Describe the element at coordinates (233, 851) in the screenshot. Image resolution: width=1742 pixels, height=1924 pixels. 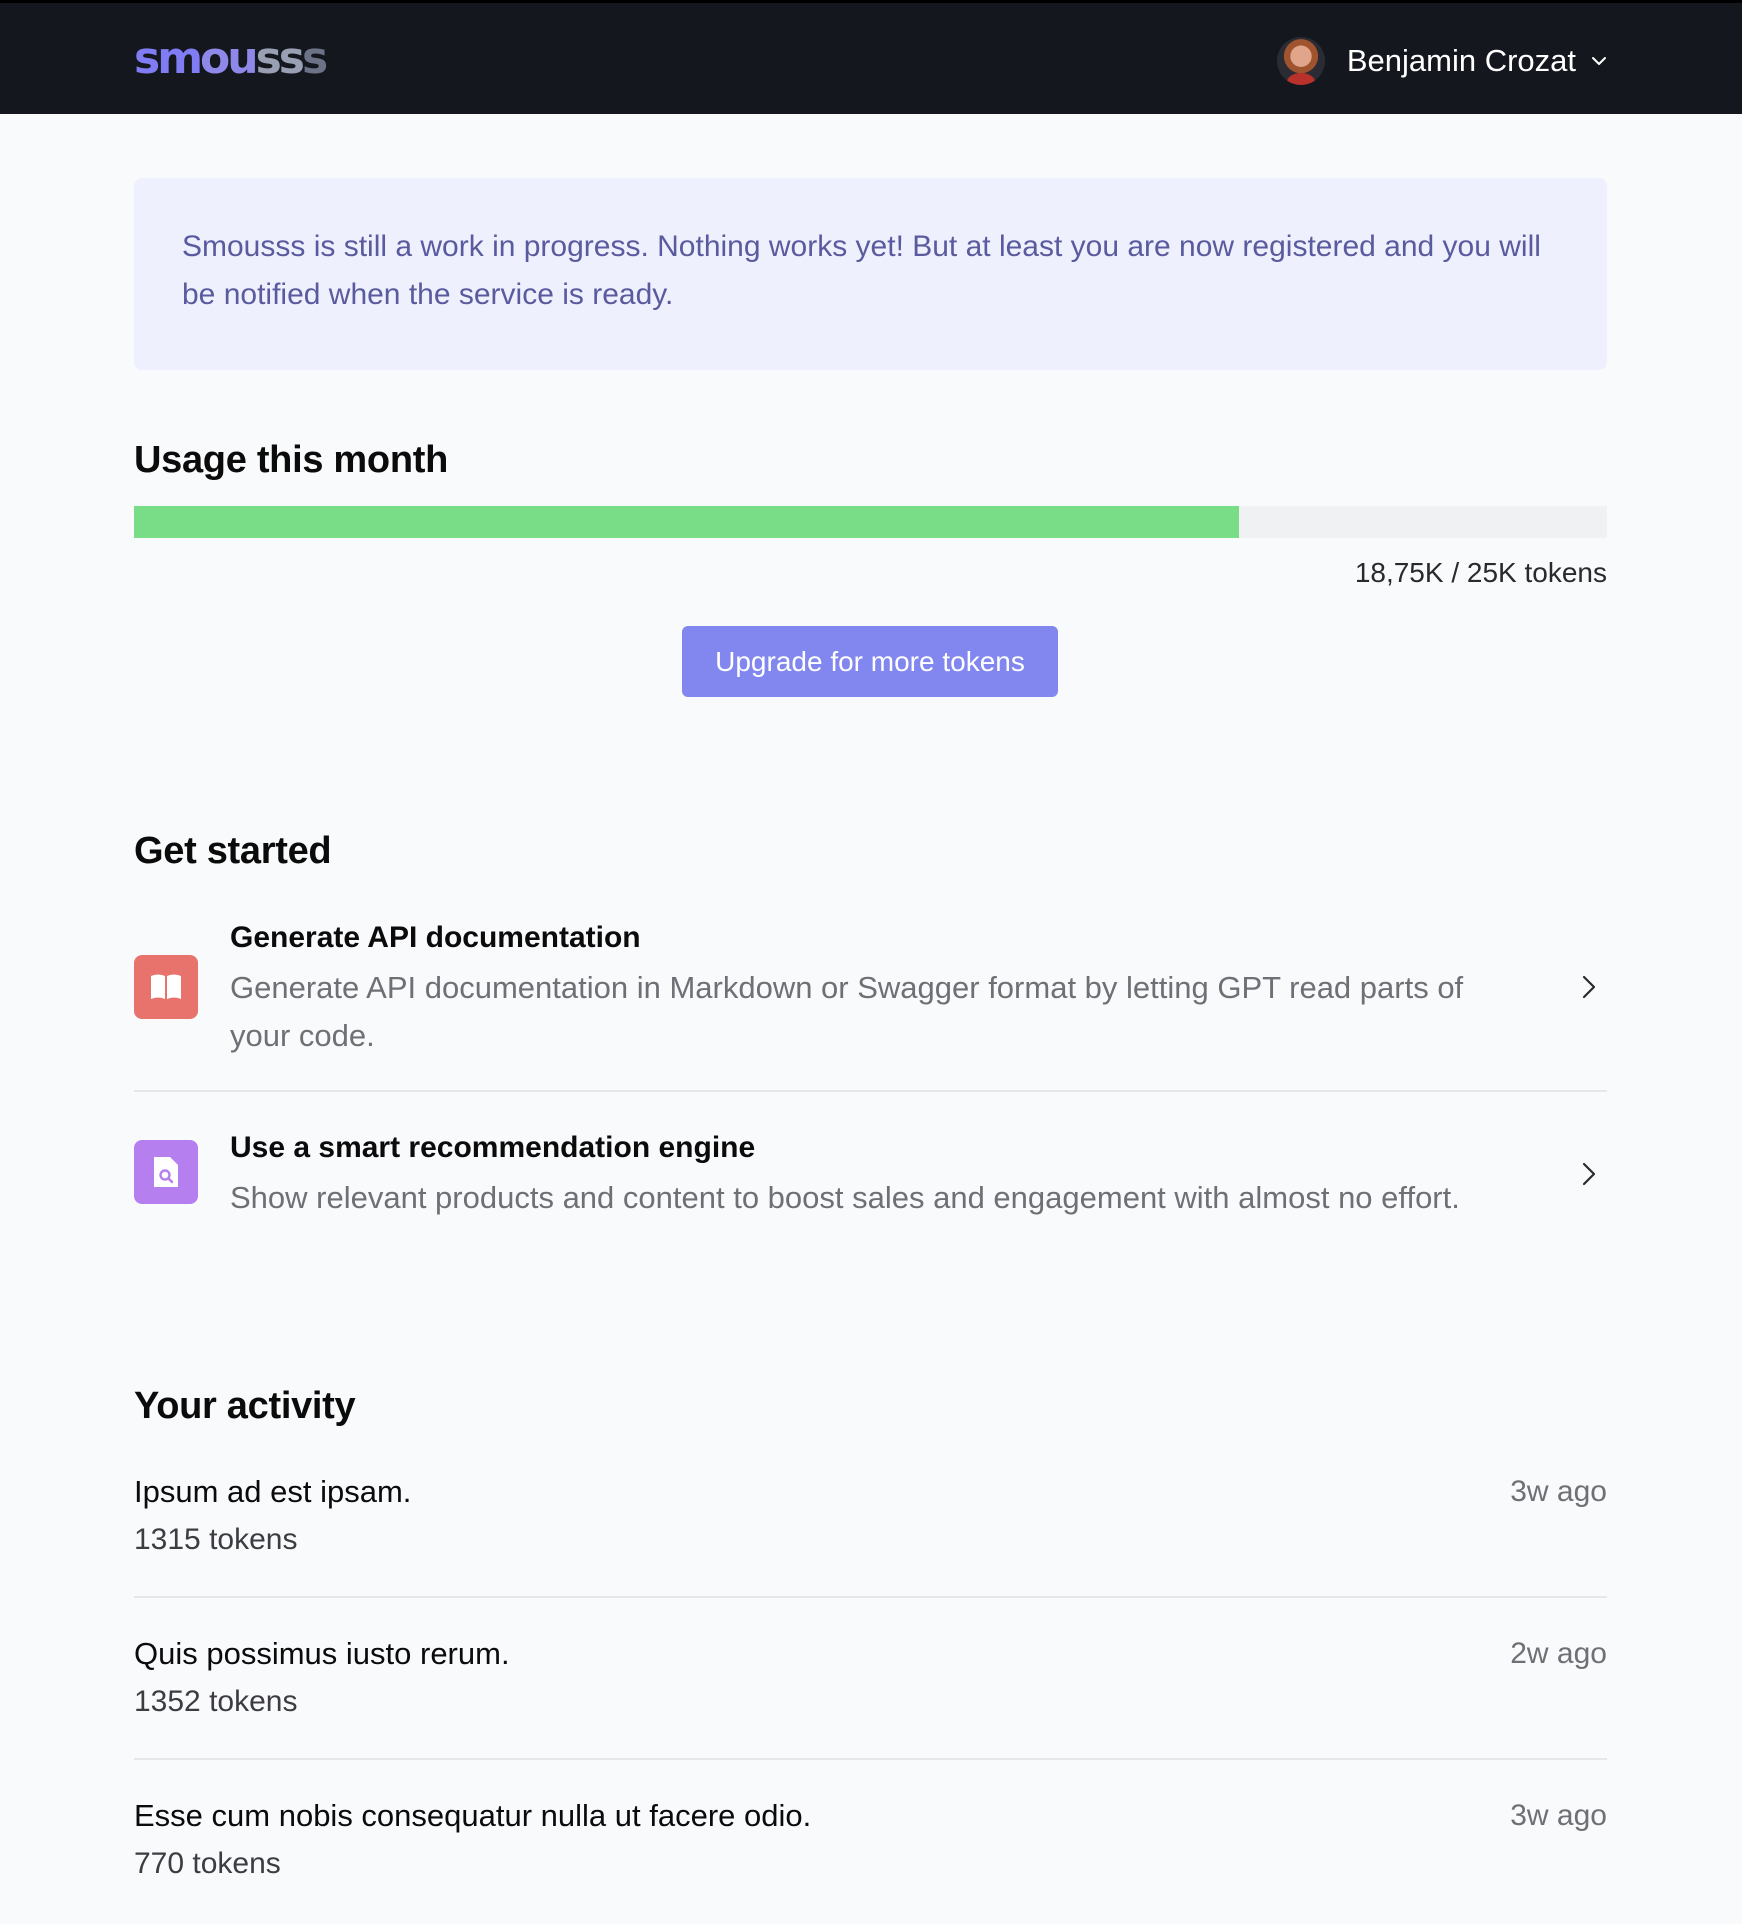
I see `get-started-heading: Get started` at that location.